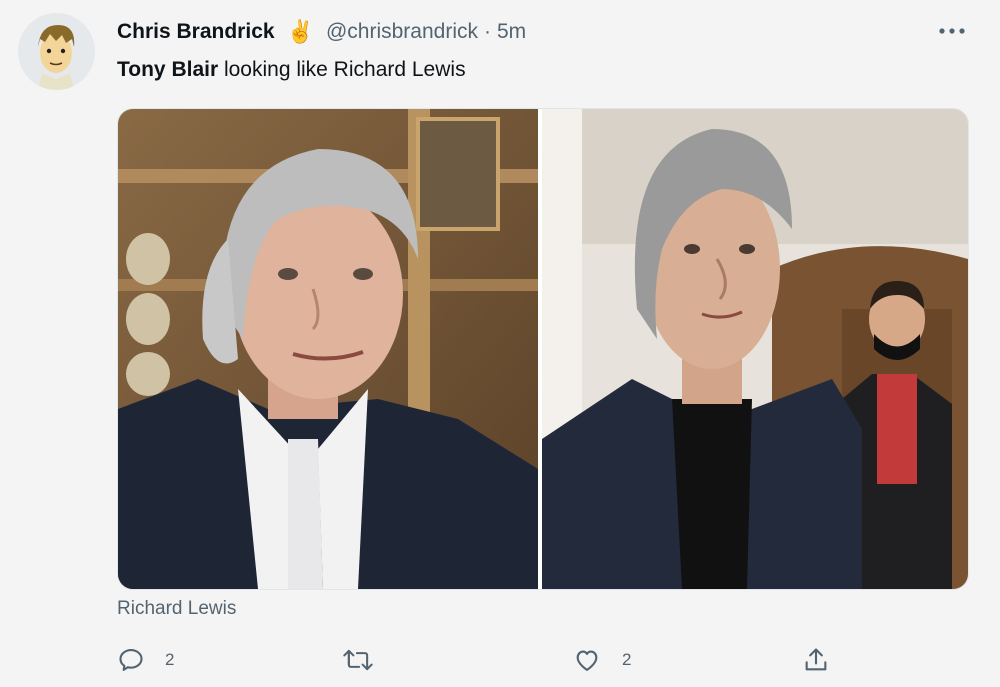 Image resolution: width=1000 pixels, height=687 pixels. I want to click on share-button, so click(816, 660).